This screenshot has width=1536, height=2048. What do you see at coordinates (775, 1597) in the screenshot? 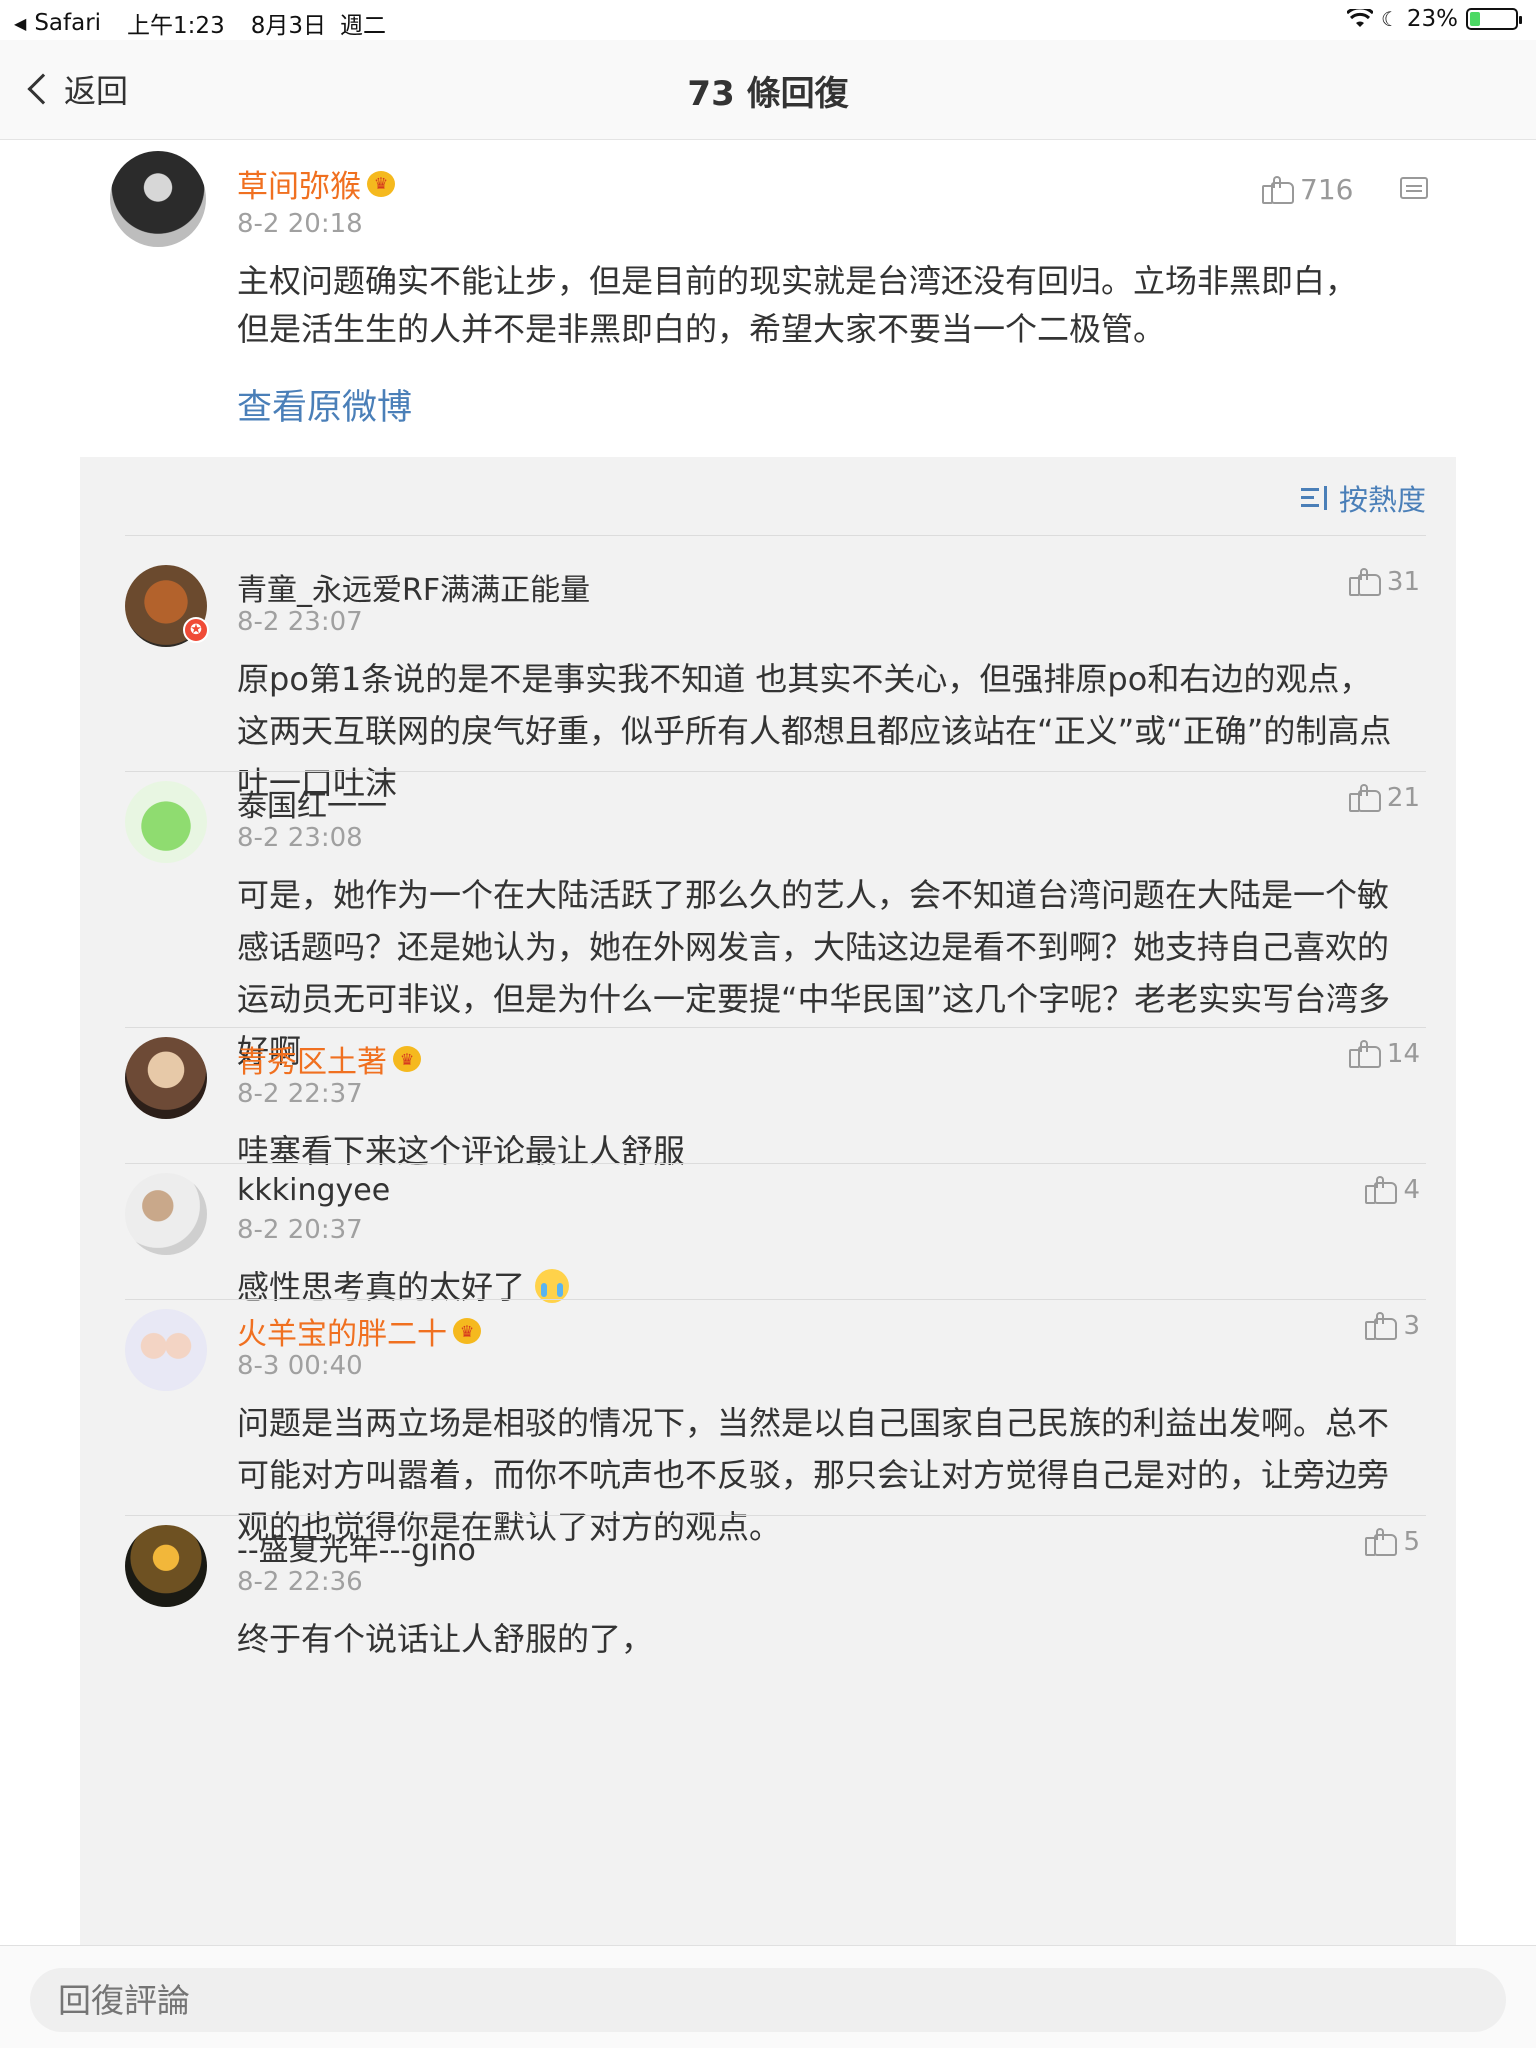
I see `list-item: --盛夏光年---gino 8-2 22:36 5 终于有个说话让人舒服的了，` at bounding box center [775, 1597].